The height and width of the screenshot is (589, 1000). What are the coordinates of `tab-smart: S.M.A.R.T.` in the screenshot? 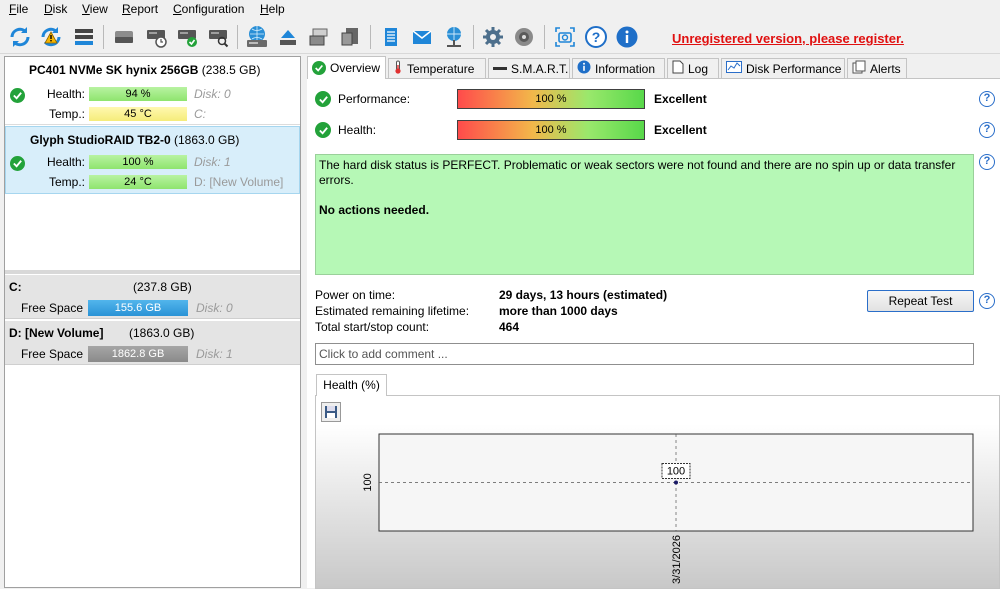 It's located at (529, 68).